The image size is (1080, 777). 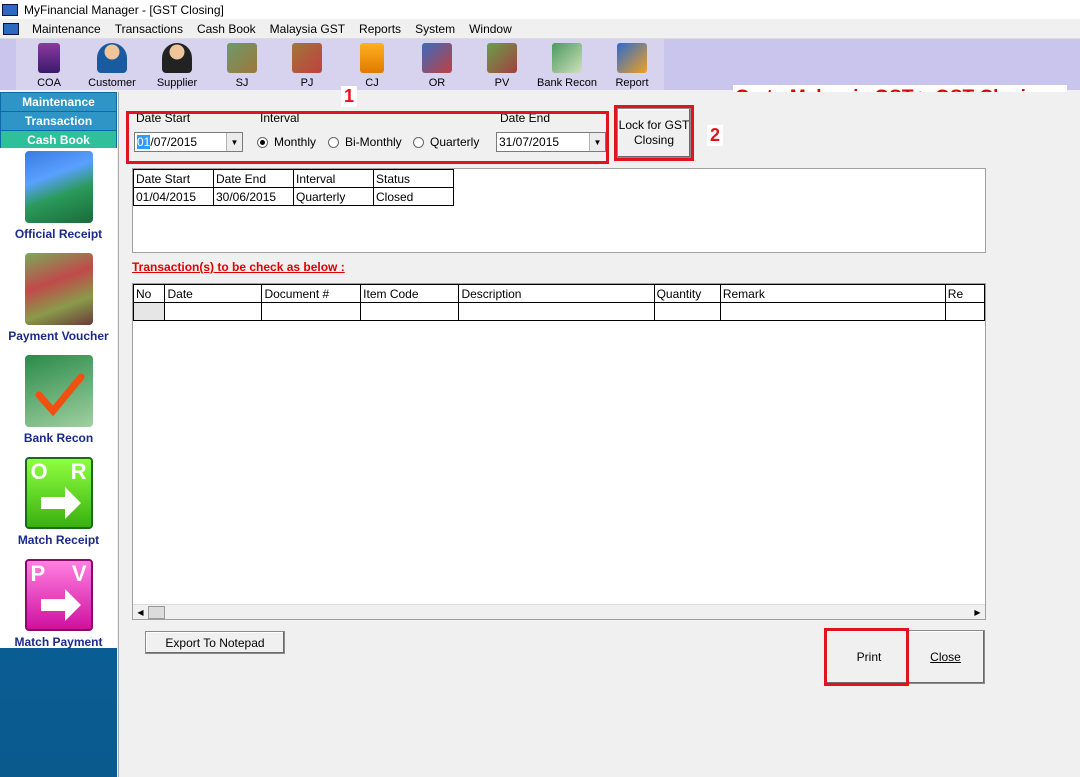 I want to click on date-start-value: 01/07/2015, so click(x=180, y=142).